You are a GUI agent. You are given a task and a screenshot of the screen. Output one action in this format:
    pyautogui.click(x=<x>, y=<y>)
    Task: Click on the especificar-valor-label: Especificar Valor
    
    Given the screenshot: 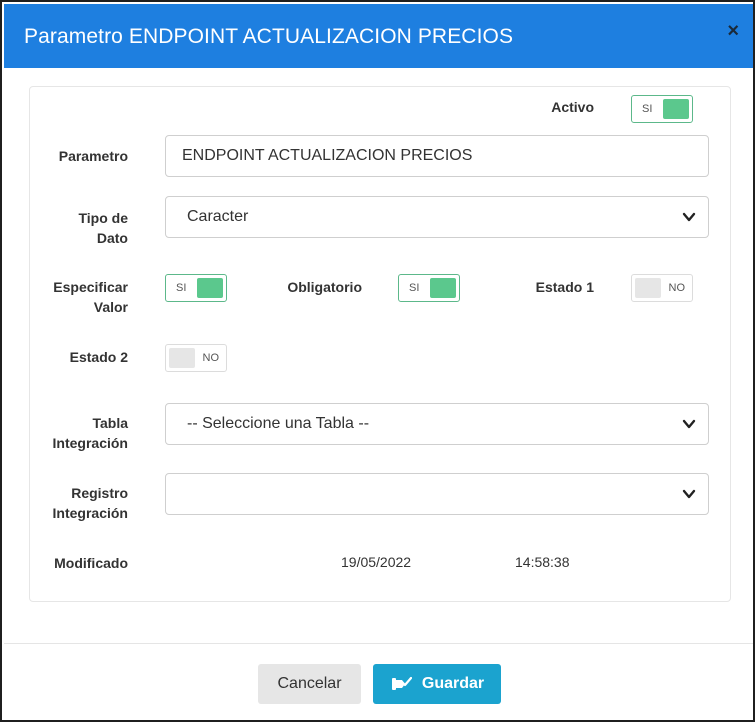 What is the action you would take?
    pyautogui.click(x=80, y=297)
    